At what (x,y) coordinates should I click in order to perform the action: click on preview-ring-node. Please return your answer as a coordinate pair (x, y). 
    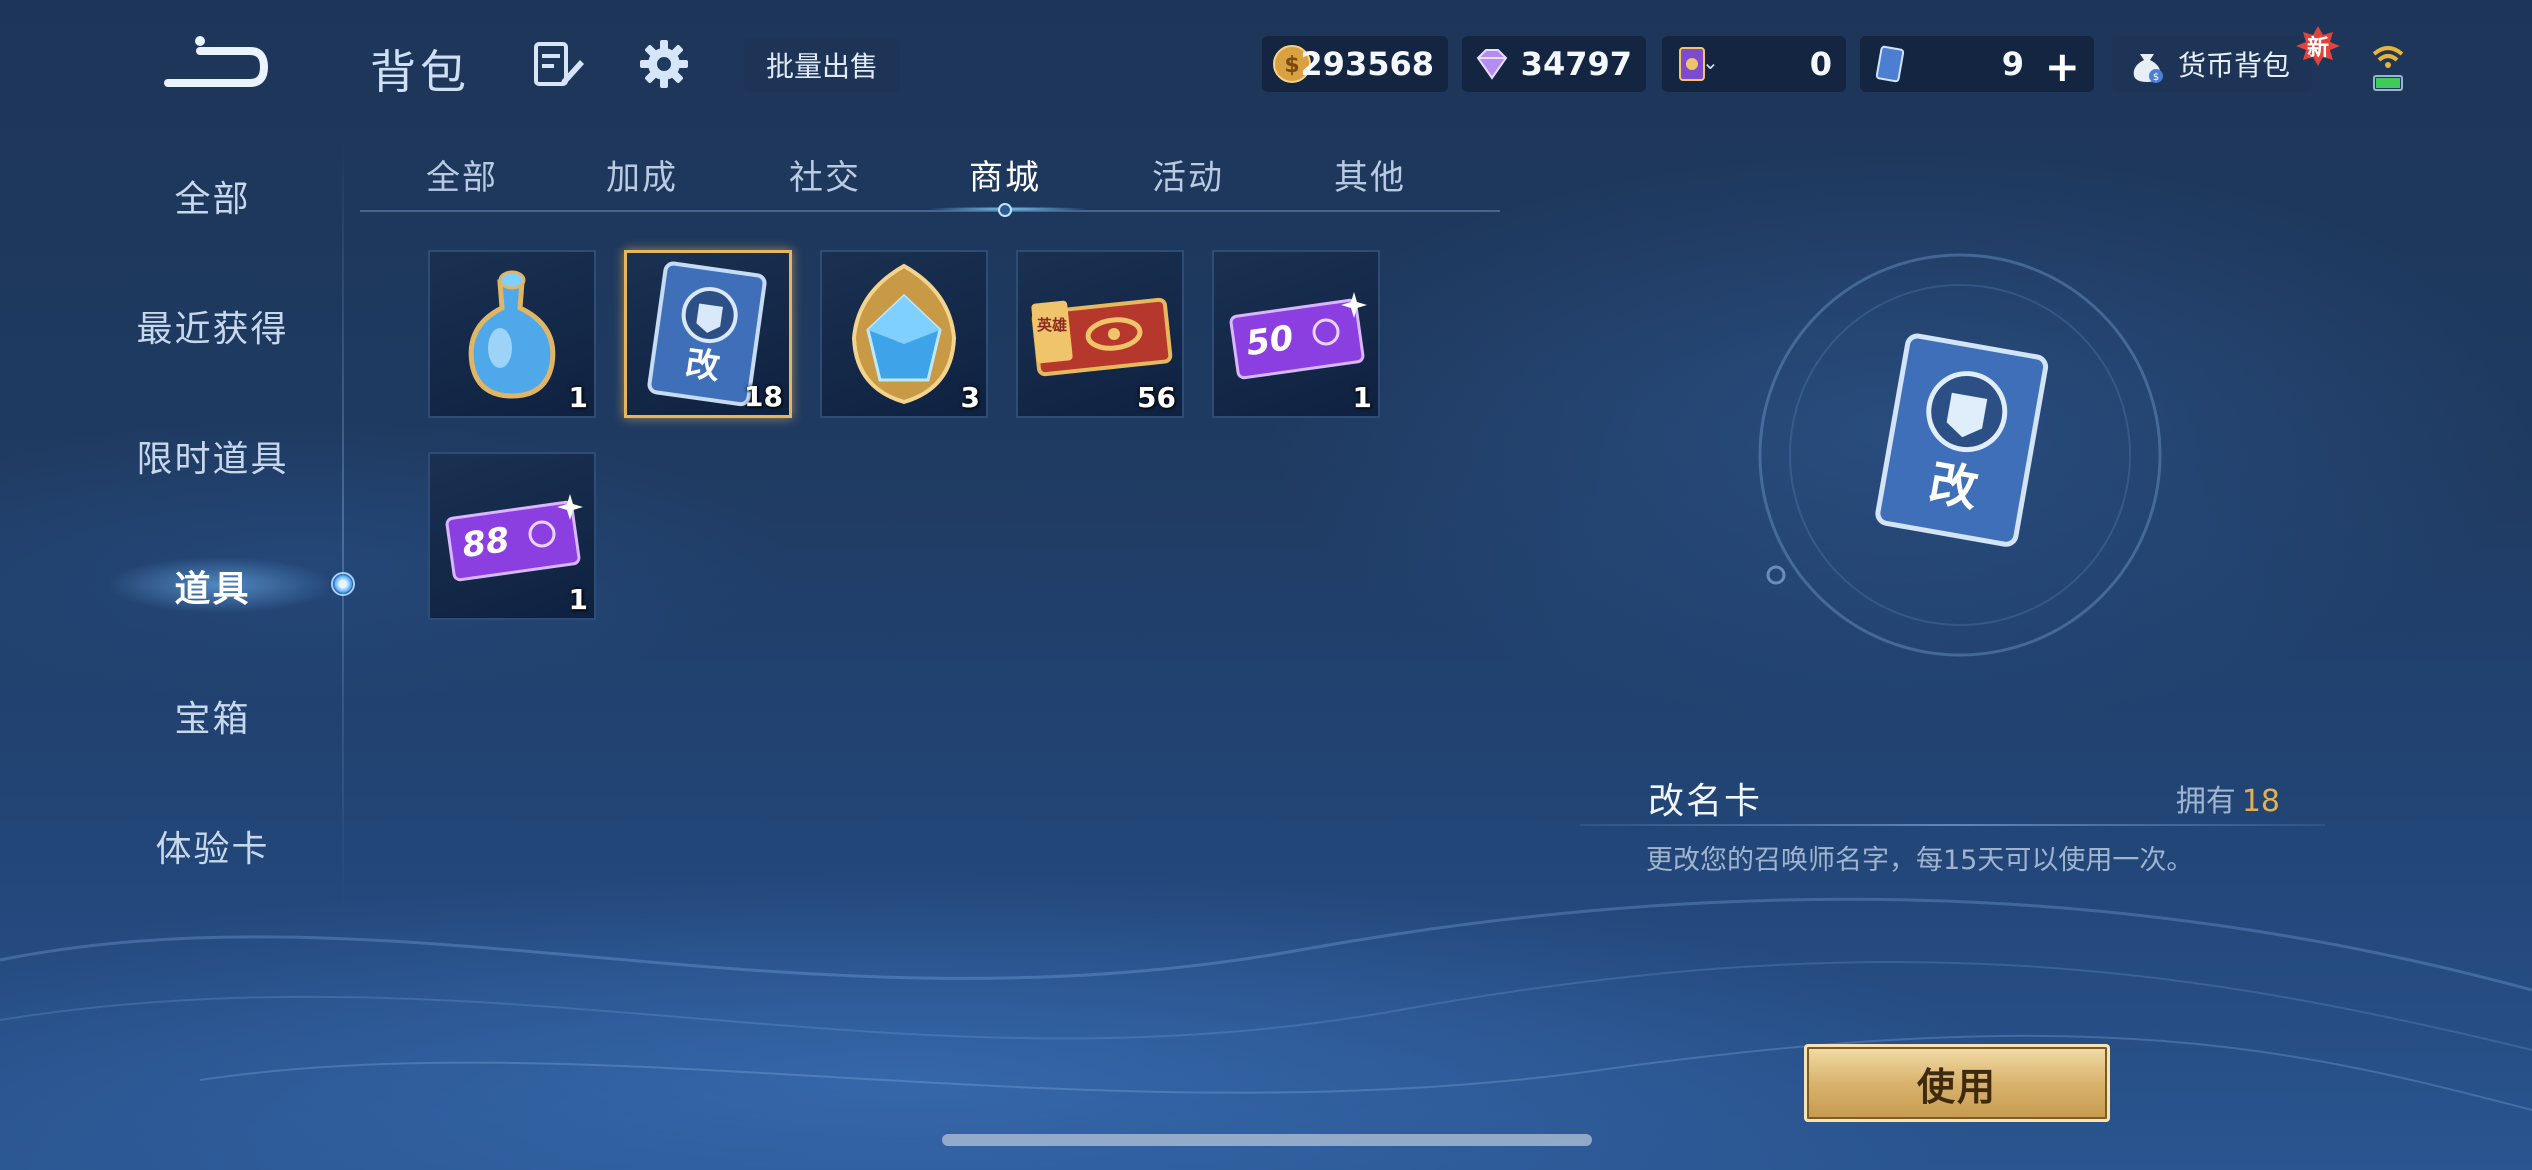
    Looking at the image, I should click on (1776, 575).